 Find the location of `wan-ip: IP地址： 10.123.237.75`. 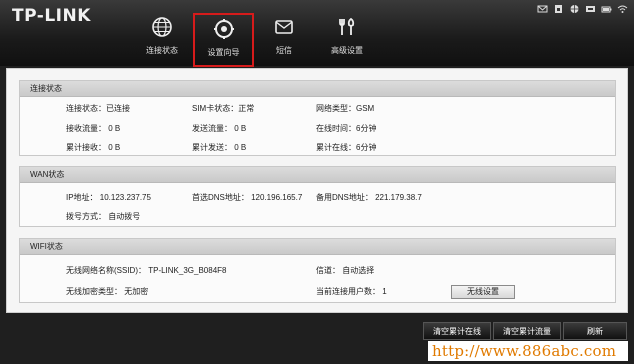

wan-ip: IP地址： 10.123.237.75 is located at coordinates (108, 197).